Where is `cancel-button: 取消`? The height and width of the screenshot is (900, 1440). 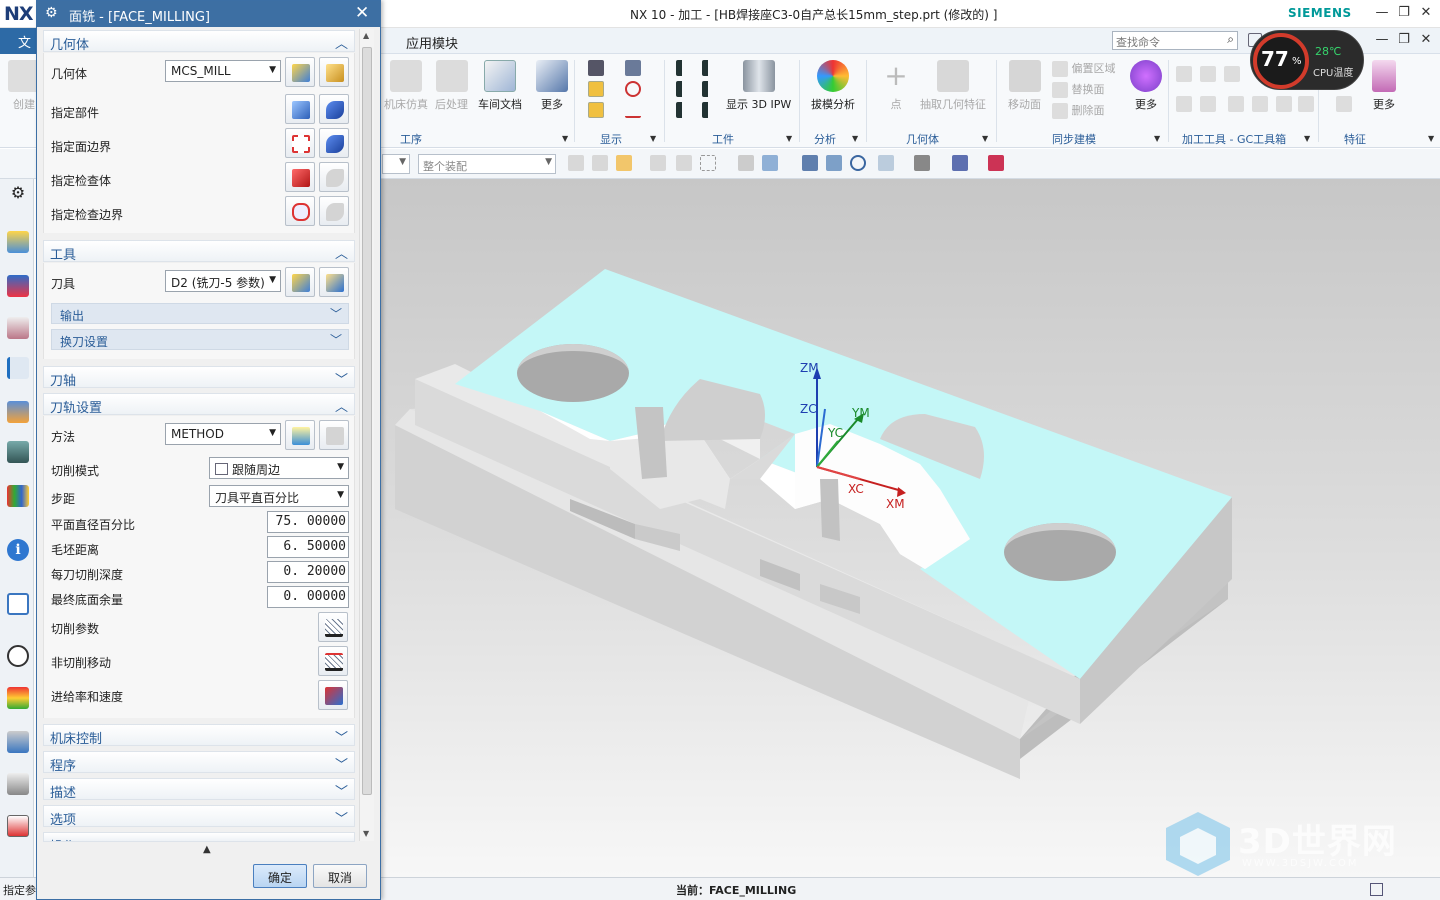 cancel-button: 取消 is located at coordinates (340, 876).